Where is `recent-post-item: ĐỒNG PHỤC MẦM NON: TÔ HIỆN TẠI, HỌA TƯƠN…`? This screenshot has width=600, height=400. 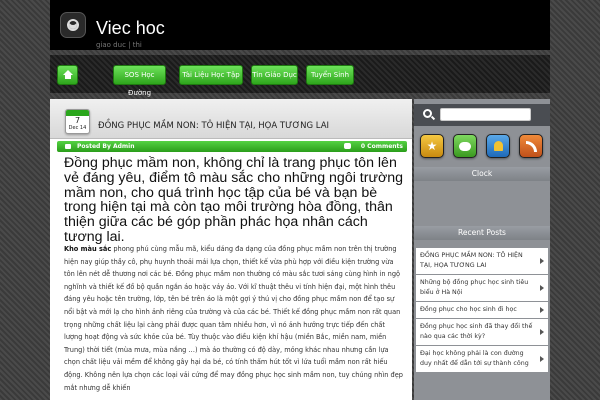
recent-post-item: ĐỒNG PHỤC MẦM NON: TÔ HIỆN TẠI, HỌA TƯƠN… is located at coordinates (482, 261).